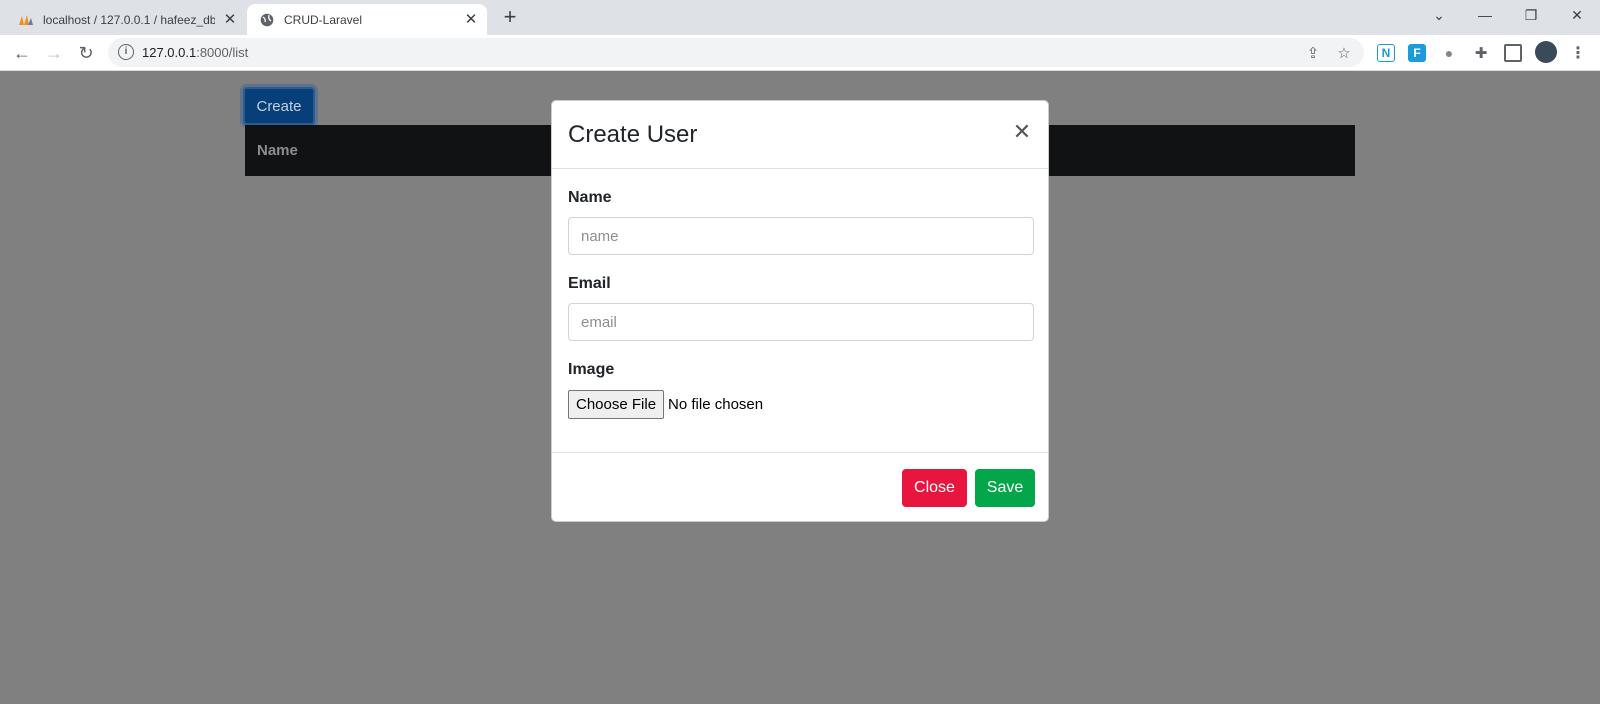 The width and height of the screenshot is (1600, 704). I want to click on share-icon: ⇪, so click(1313, 53).